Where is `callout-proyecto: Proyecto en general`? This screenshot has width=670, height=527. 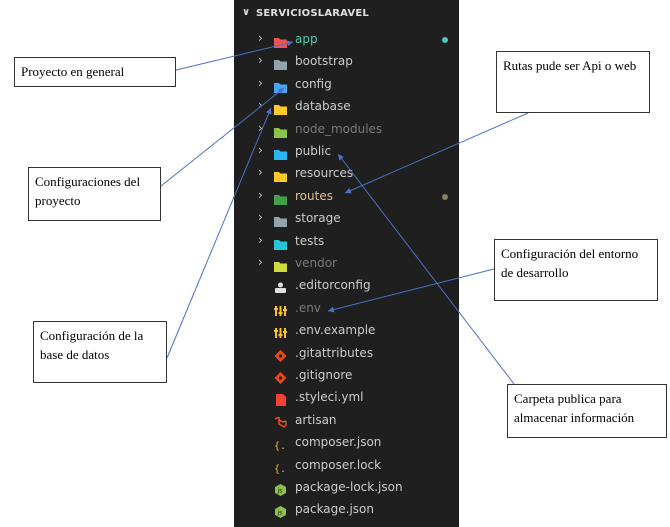 callout-proyecto: Proyecto en general is located at coordinates (95, 72).